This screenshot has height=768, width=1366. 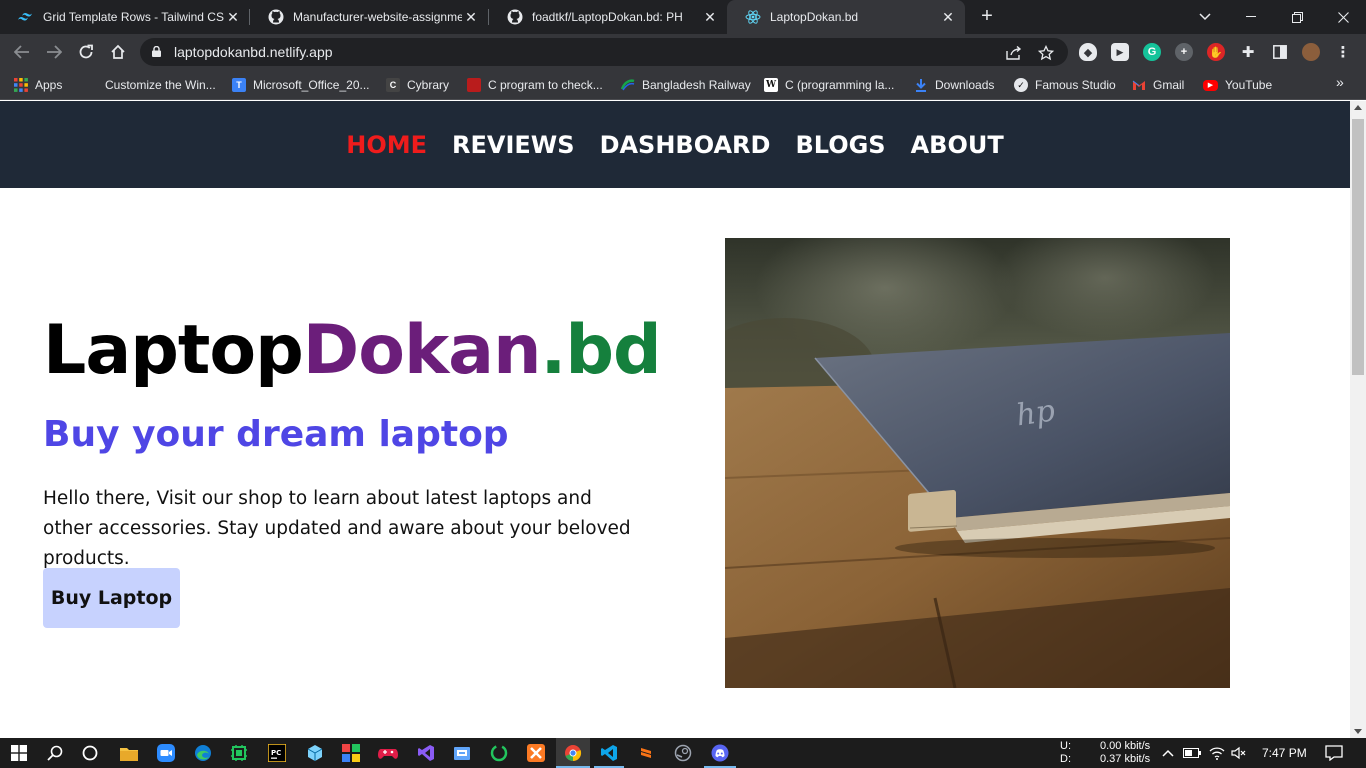 I want to click on tab-search-chevron-icon, so click(x=1205, y=17).